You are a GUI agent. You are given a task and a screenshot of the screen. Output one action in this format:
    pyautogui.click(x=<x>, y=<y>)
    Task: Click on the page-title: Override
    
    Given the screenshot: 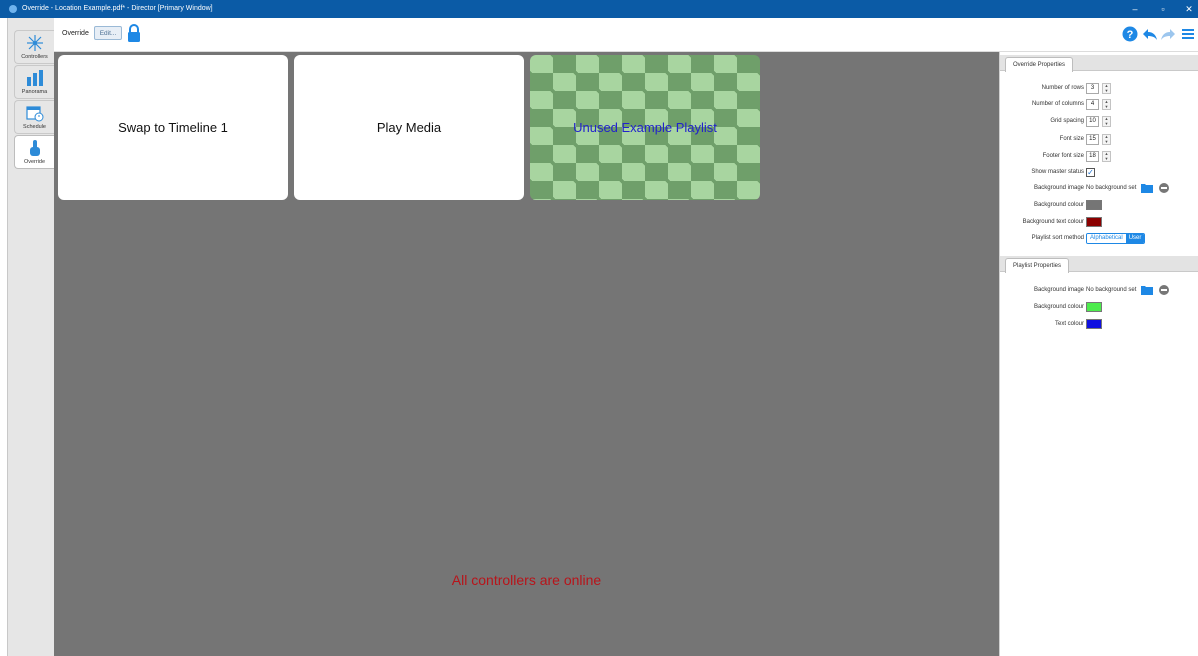 What is the action you would take?
    pyautogui.click(x=75, y=33)
    